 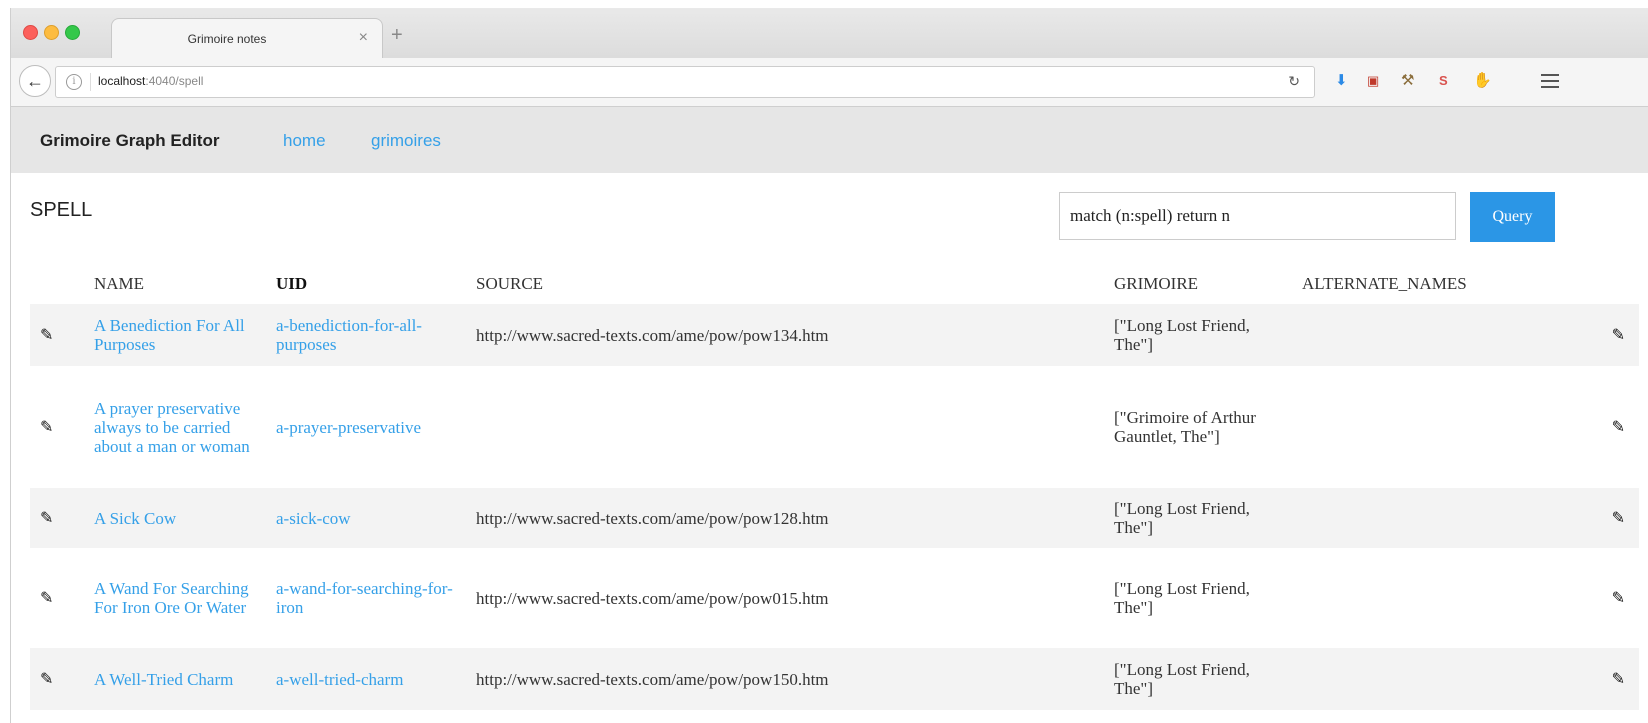 I want to click on tab-bar: Grimoire notes × +, so click(x=829, y=33).